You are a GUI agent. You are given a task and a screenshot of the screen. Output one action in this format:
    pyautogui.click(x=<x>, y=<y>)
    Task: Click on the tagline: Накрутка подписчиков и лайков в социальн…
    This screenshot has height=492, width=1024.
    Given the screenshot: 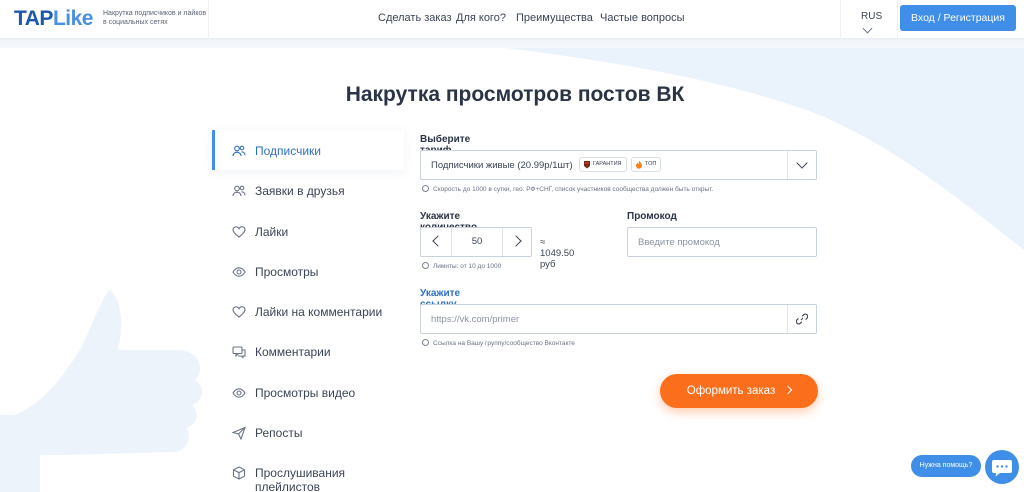 What is the action you would take?
    pyautogui.click(x=155, y=18)
    